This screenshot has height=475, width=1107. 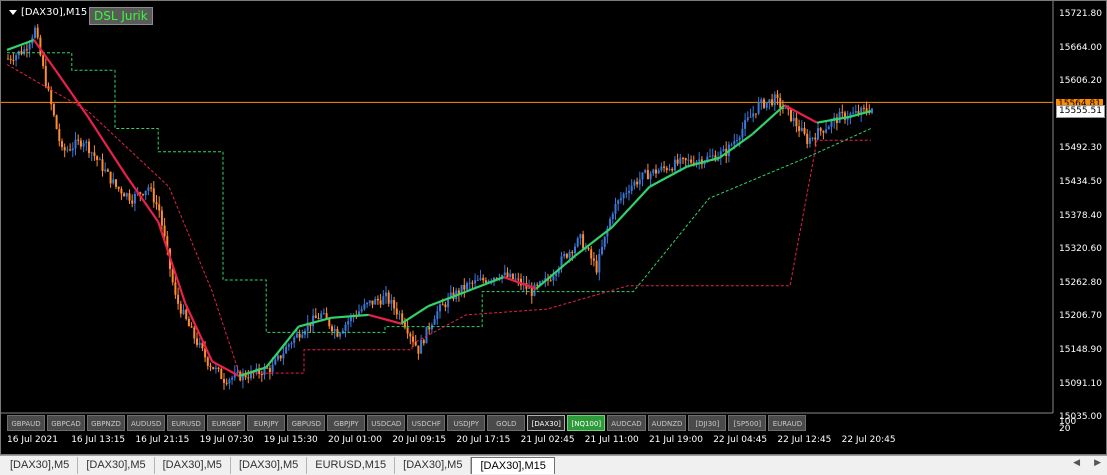 I want to click on chart-menu-triangle-icon, so click(x=13, y=12).